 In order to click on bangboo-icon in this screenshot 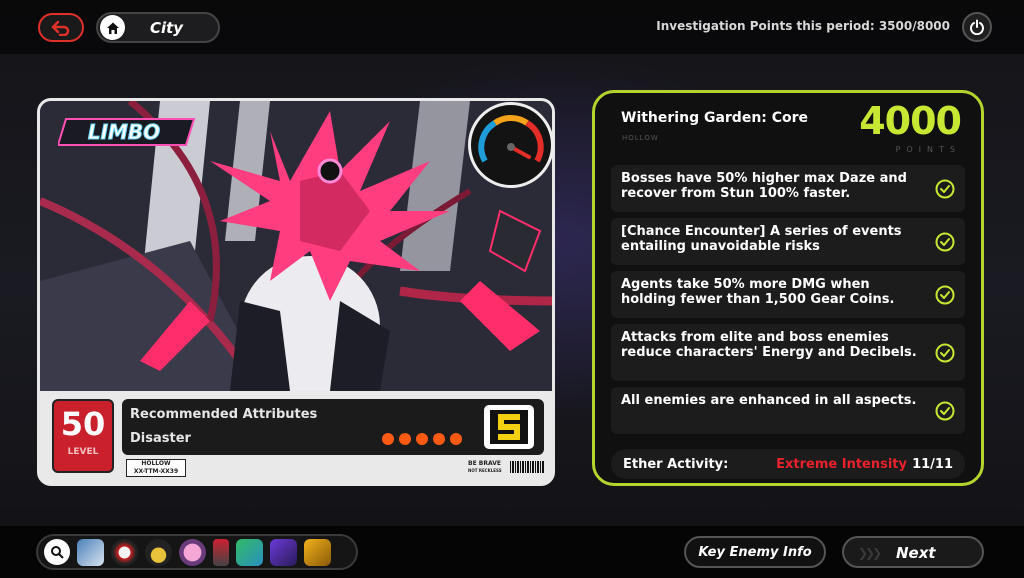, I will do `click(124, 552)`.